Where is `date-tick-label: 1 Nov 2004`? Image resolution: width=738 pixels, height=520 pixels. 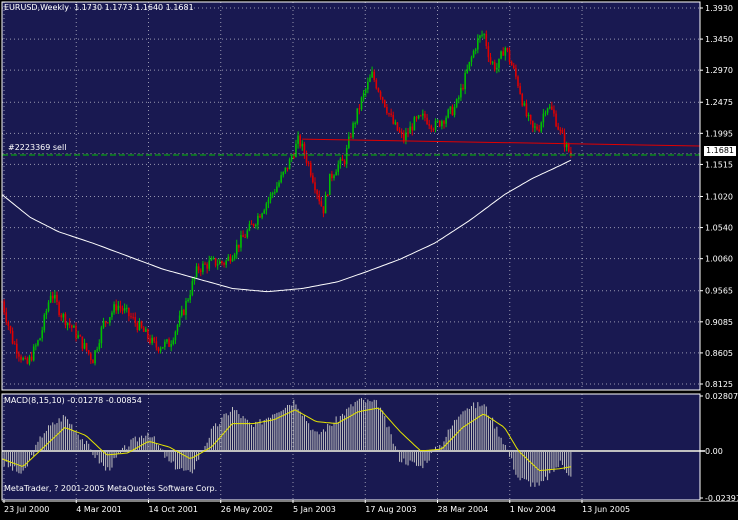
date-tick-label: 1 Nov 2004 is located at coordinates (533, 509).